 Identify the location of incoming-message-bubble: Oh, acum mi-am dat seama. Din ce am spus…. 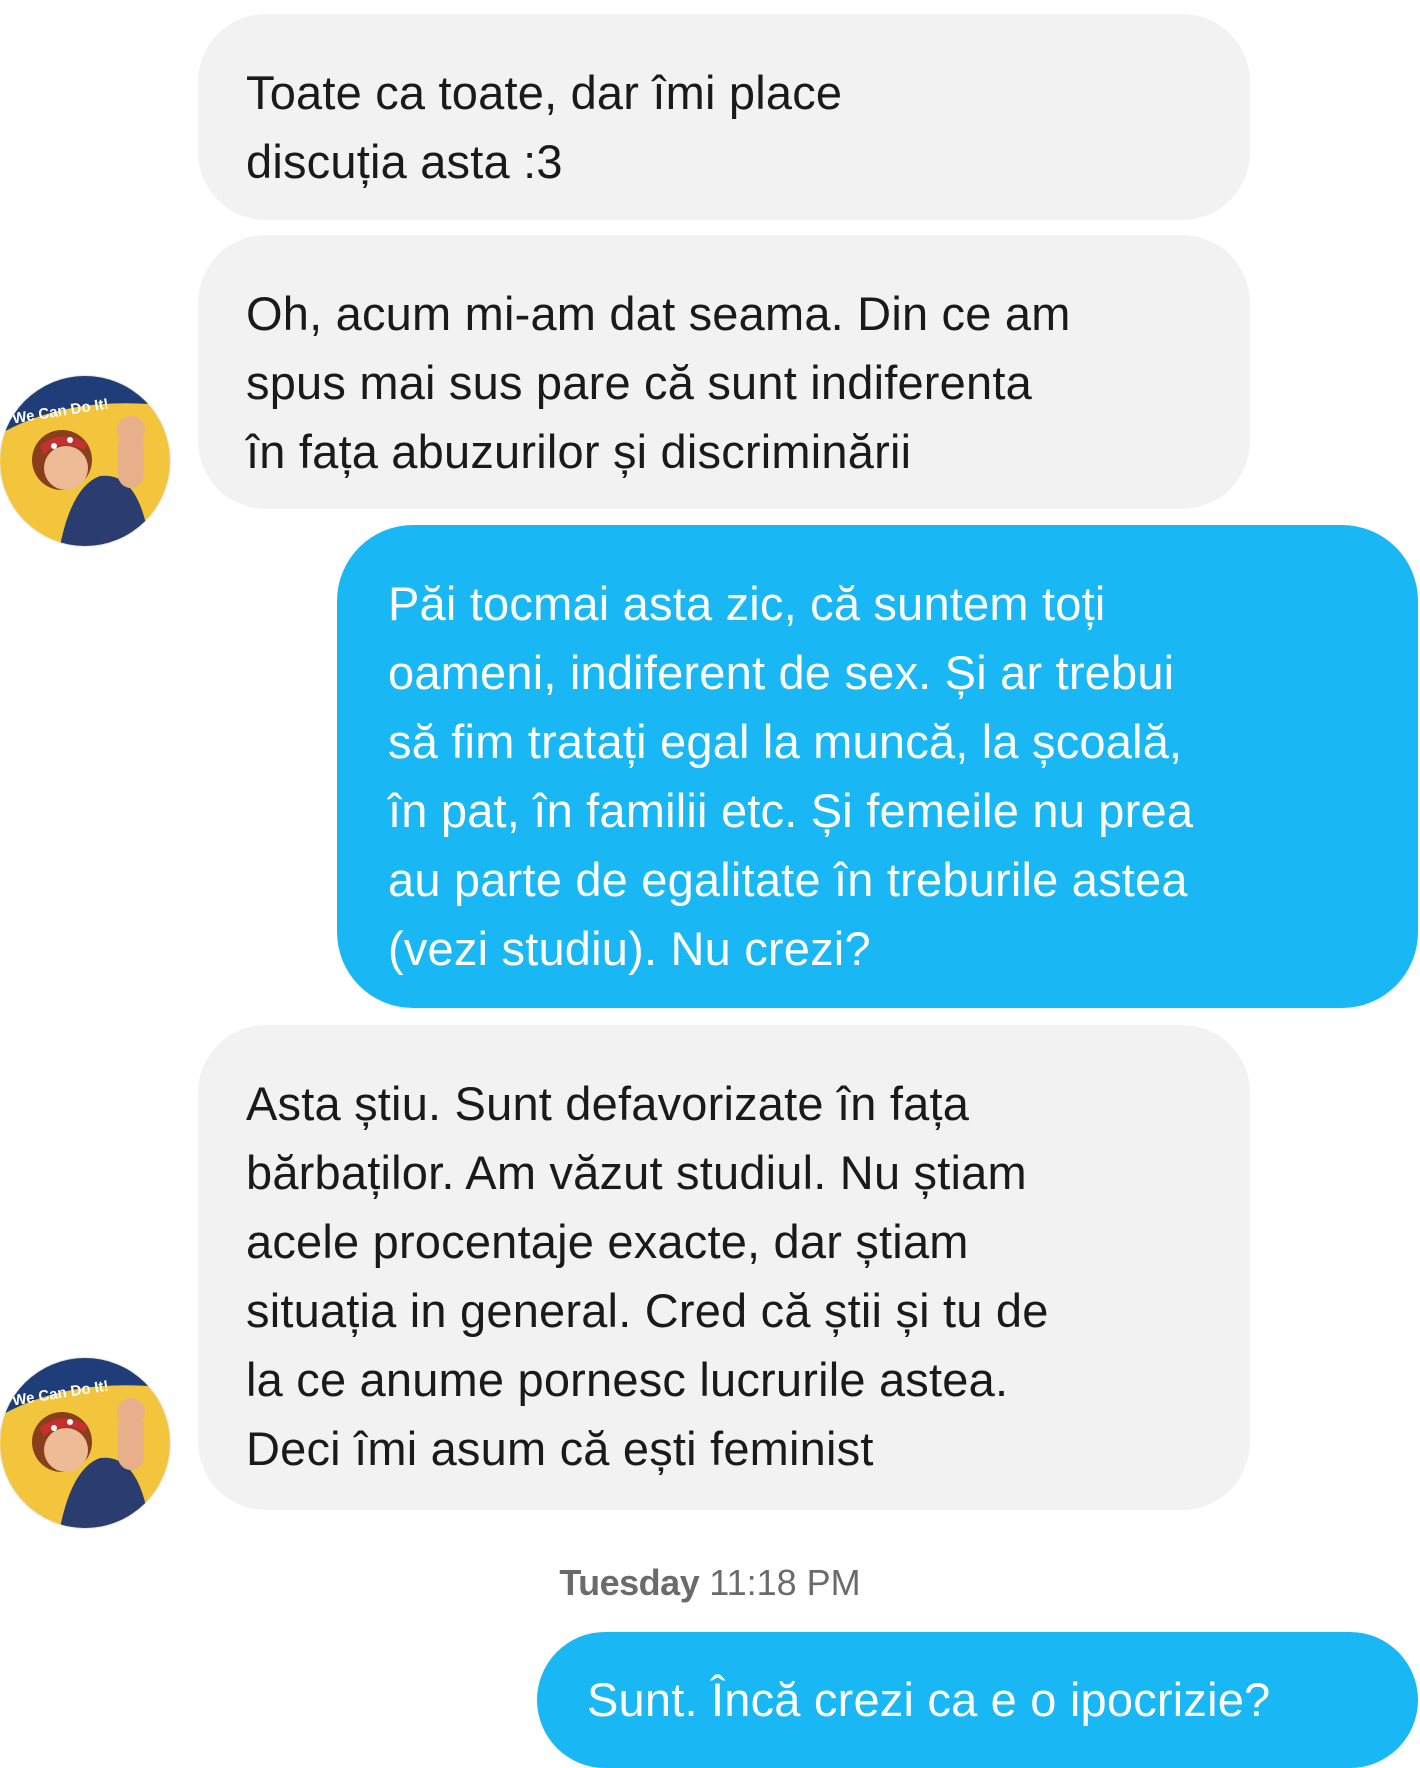
(724, 372).